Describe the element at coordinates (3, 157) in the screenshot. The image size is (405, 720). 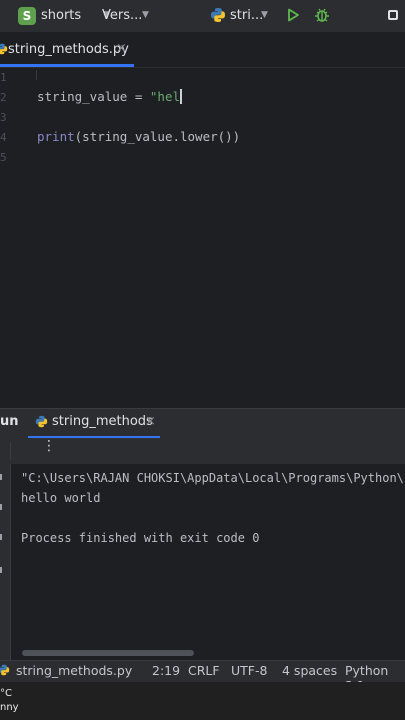
I see `line-number: 5` at that location.